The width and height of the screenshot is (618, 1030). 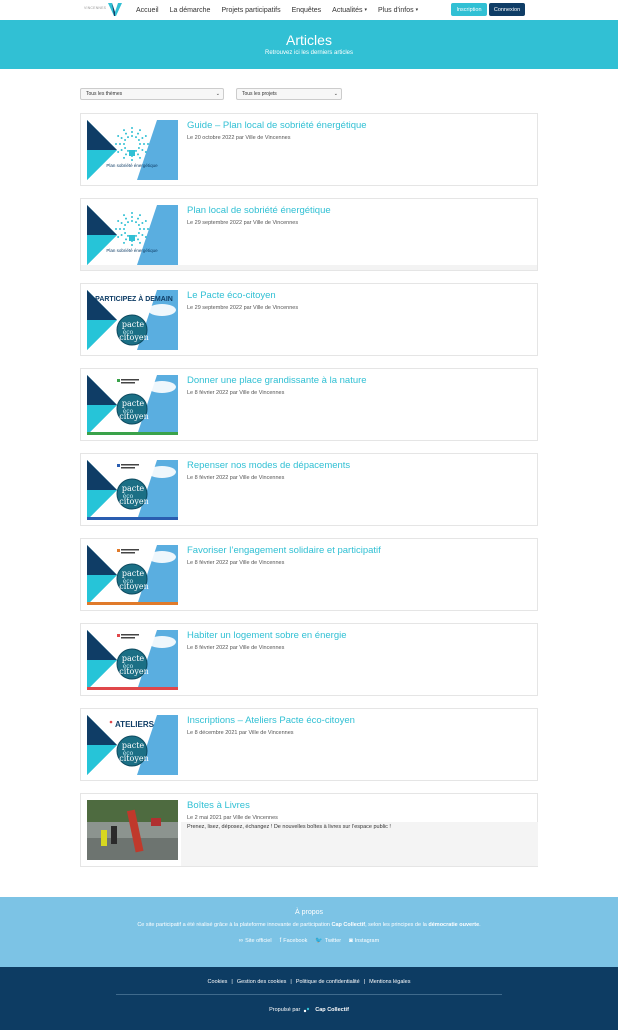 I want to click on social-link-site-officiel: ∞ Site officiel, so click(x=255, y=940).